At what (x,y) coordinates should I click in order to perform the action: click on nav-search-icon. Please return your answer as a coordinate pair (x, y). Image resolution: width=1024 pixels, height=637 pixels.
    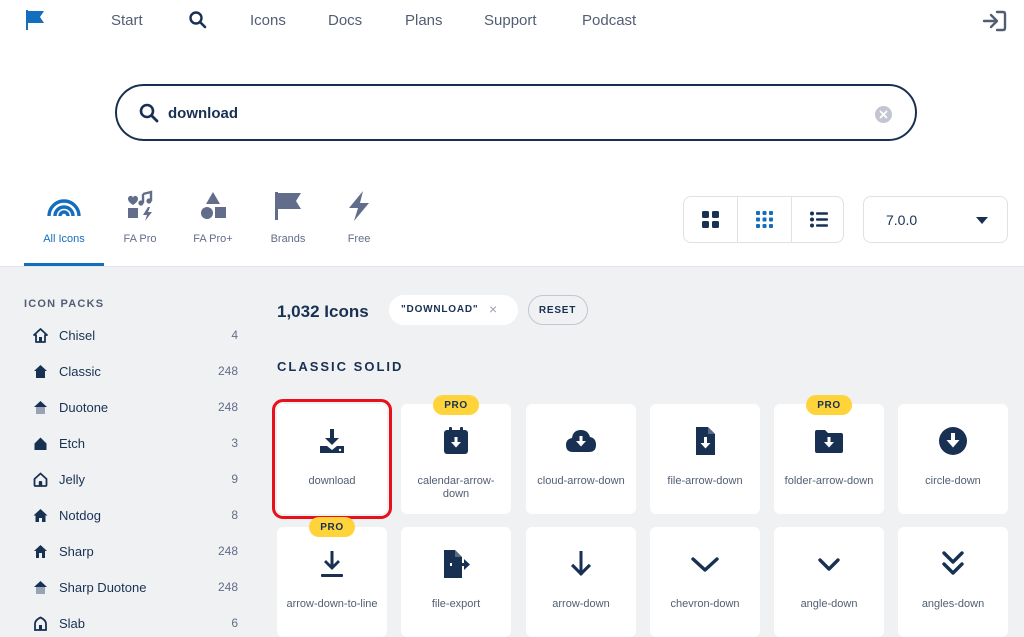
    Looking at the image, I should click on (198, 20).